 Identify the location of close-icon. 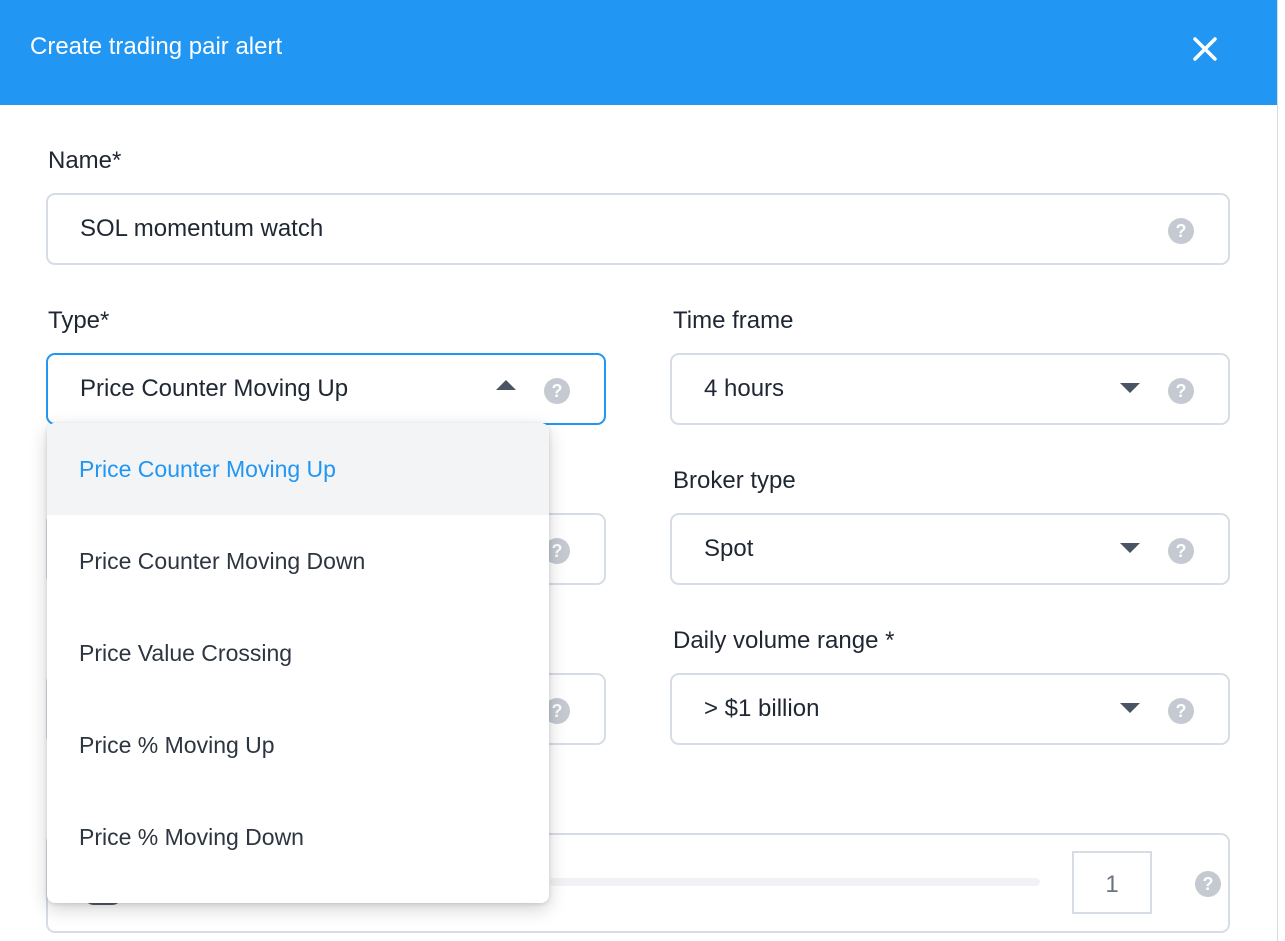
(1205, 49).